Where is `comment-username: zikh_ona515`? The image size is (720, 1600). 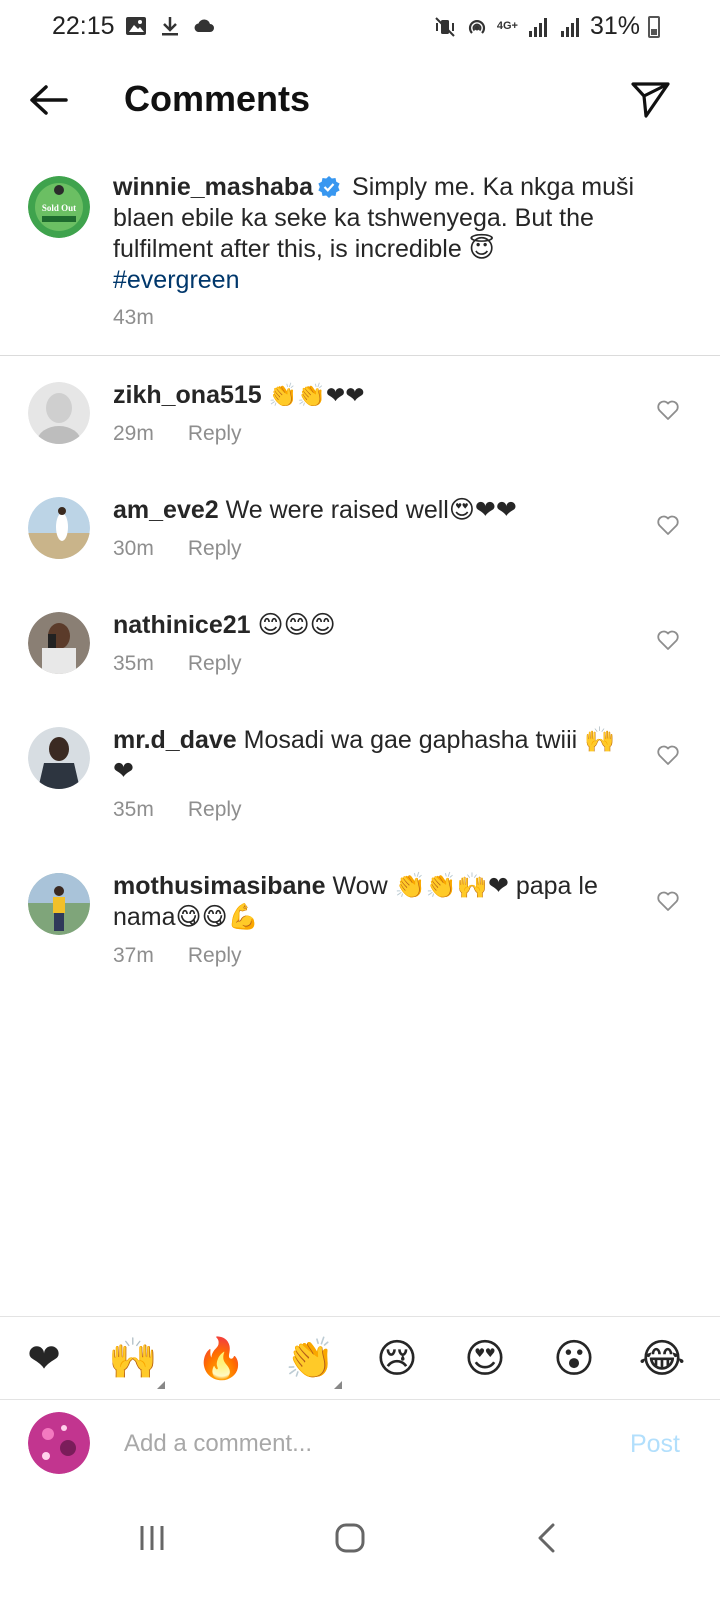 comment-username: zikh_ona515 is located at coordinates (187, 395).